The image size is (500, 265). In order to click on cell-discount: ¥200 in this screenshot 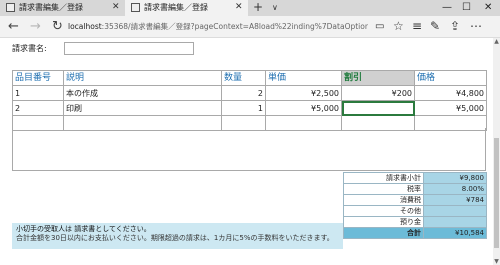, I will do `click(378, 93)`.